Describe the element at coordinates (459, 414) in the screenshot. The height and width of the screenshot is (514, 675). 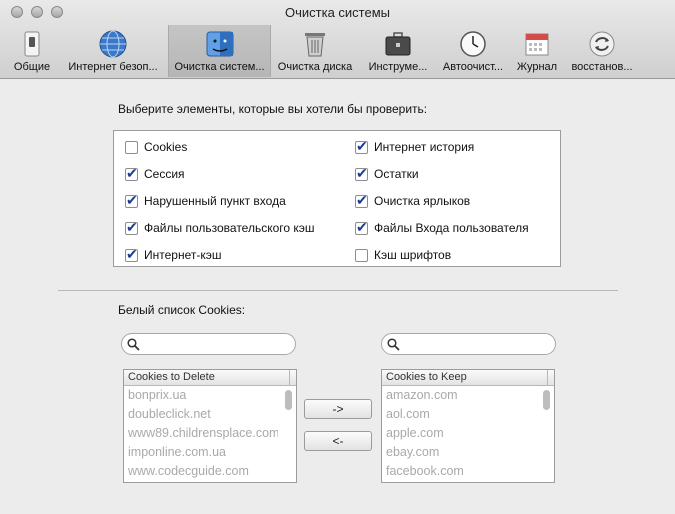
I see `list-item: aol.com` at that location.